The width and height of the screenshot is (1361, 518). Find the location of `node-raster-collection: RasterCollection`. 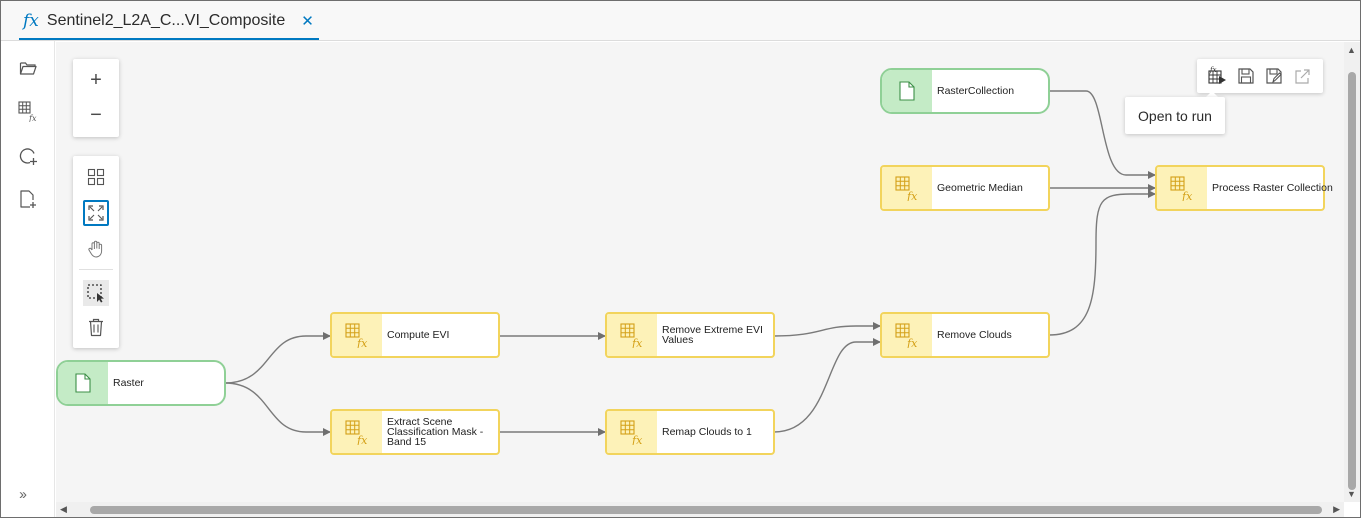

node-raster-collection: RasterCollection is located at coordinates (965, 91).